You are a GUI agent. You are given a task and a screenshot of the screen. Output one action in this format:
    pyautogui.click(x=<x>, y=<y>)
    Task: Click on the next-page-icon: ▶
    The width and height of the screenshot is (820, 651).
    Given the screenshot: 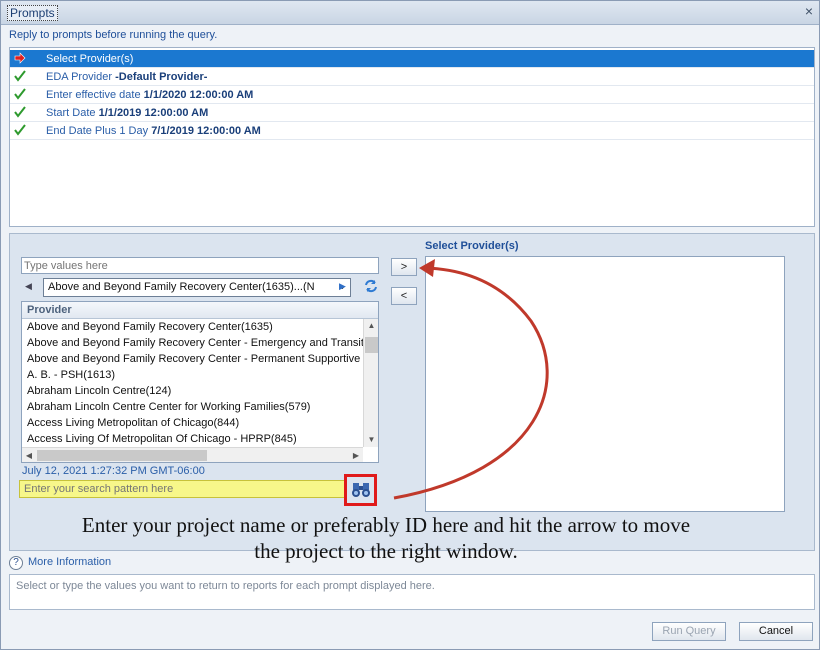 What is the action you would take?
    pyautogui.click(x=342, y=286)
    